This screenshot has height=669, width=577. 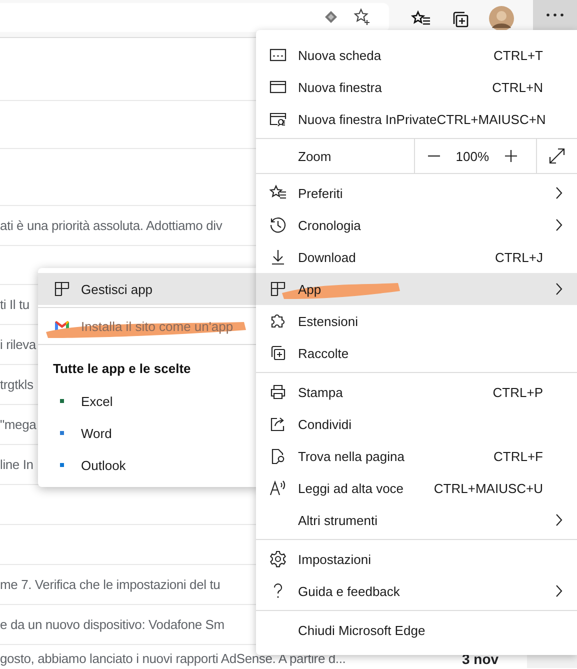 What do you see at coordinates (517, 392) in the screenshot?
I see `shortcut-label: CTRL+P` at bounding box center [517, 392].